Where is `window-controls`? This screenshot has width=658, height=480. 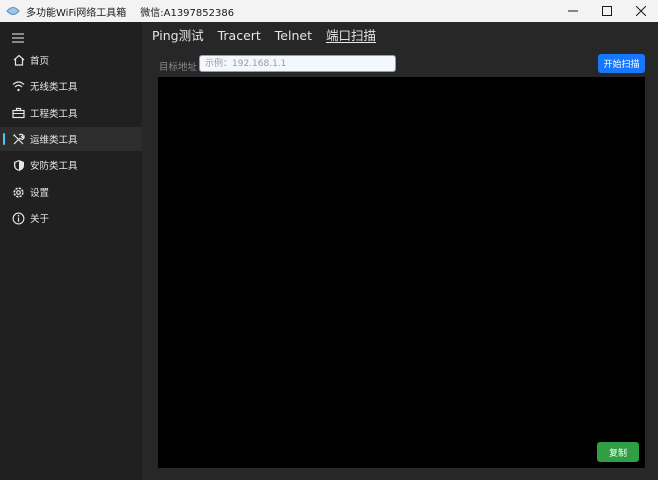
window-controls is located at coordinates (607, 11).